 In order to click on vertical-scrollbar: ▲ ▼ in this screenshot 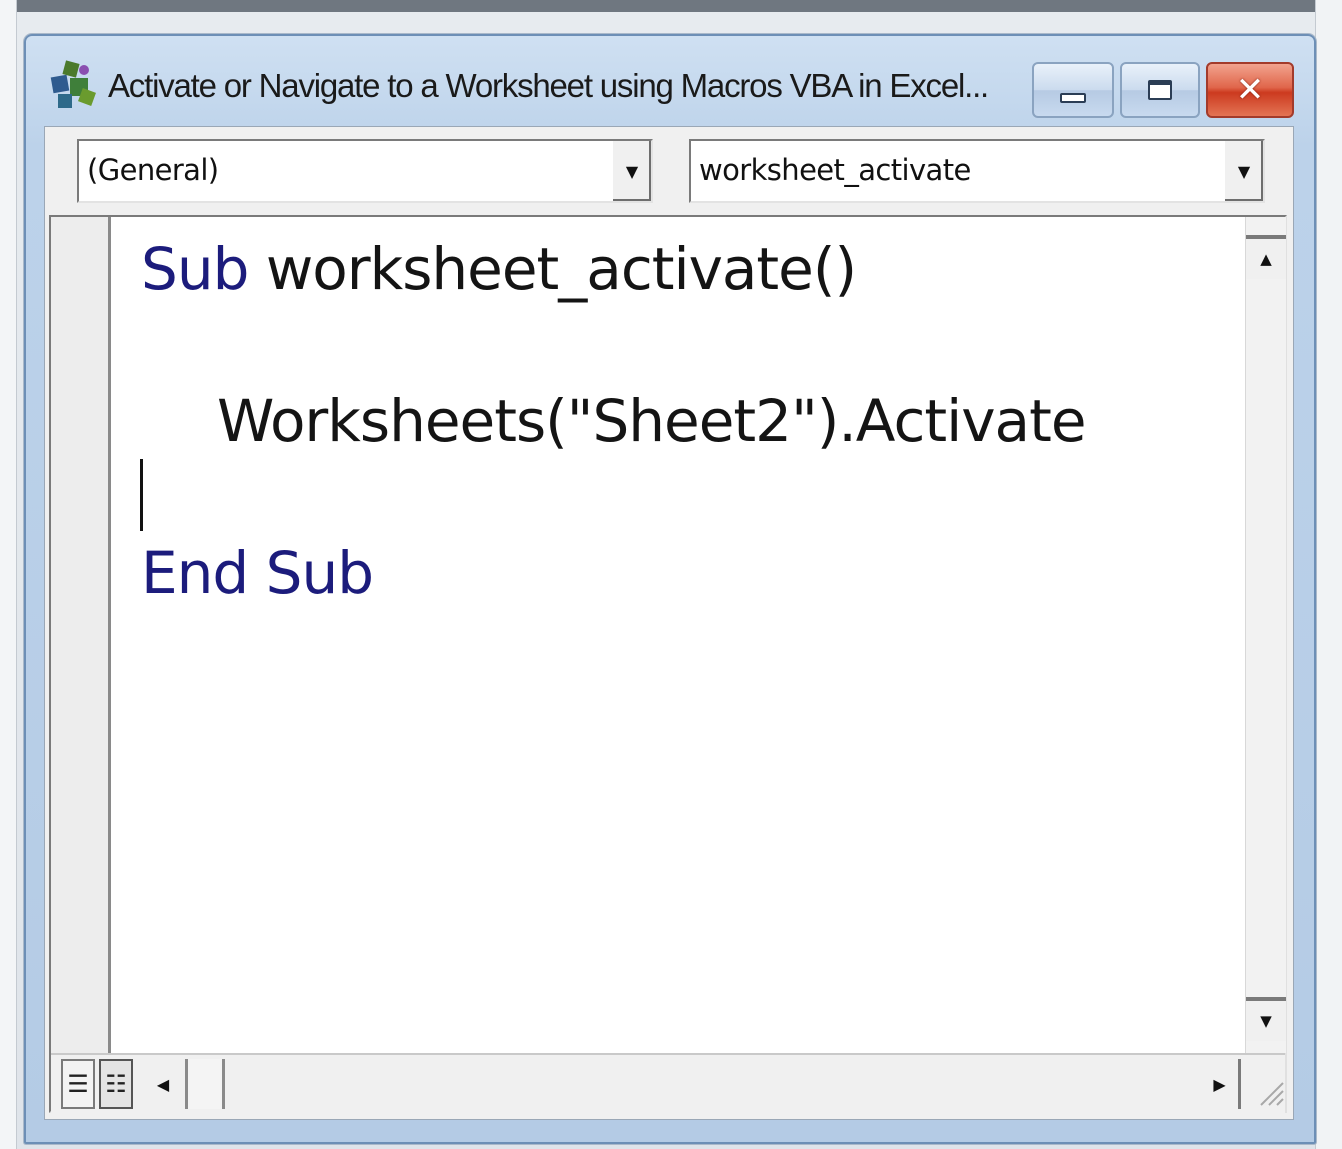, I will do `click(1265, 635)`.